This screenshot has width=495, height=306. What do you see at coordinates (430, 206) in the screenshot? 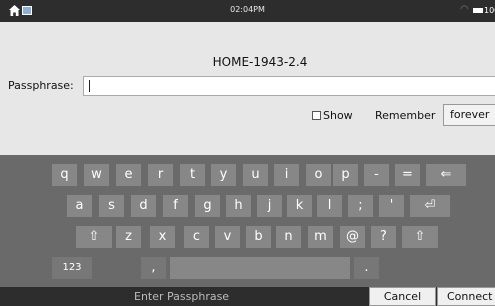
I see `enter-key: ⏎` at bounding box center [430, 206].